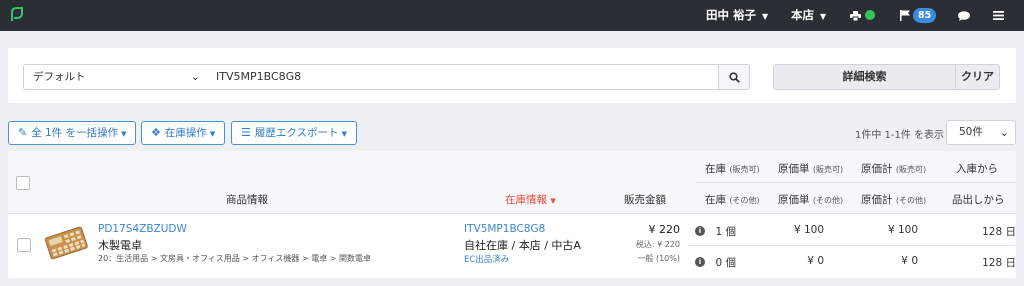 This screenshot has height=286, width=1024. I want to click on header-sale-price: 販売金額, so click(645, 199).